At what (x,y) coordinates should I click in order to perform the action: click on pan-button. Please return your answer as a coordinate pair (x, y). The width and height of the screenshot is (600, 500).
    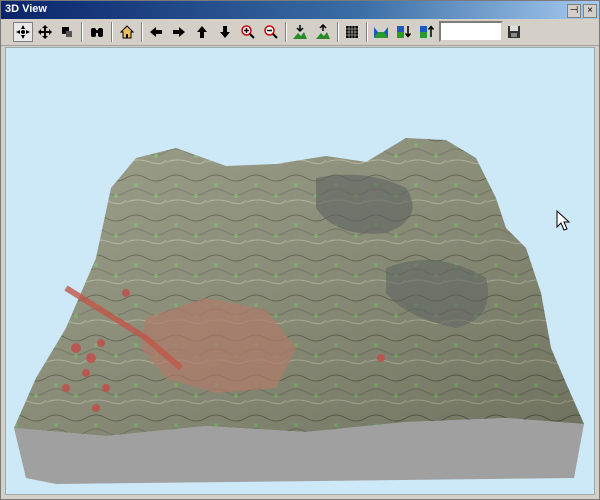
    Looking at the image, I should click on (45, 32).